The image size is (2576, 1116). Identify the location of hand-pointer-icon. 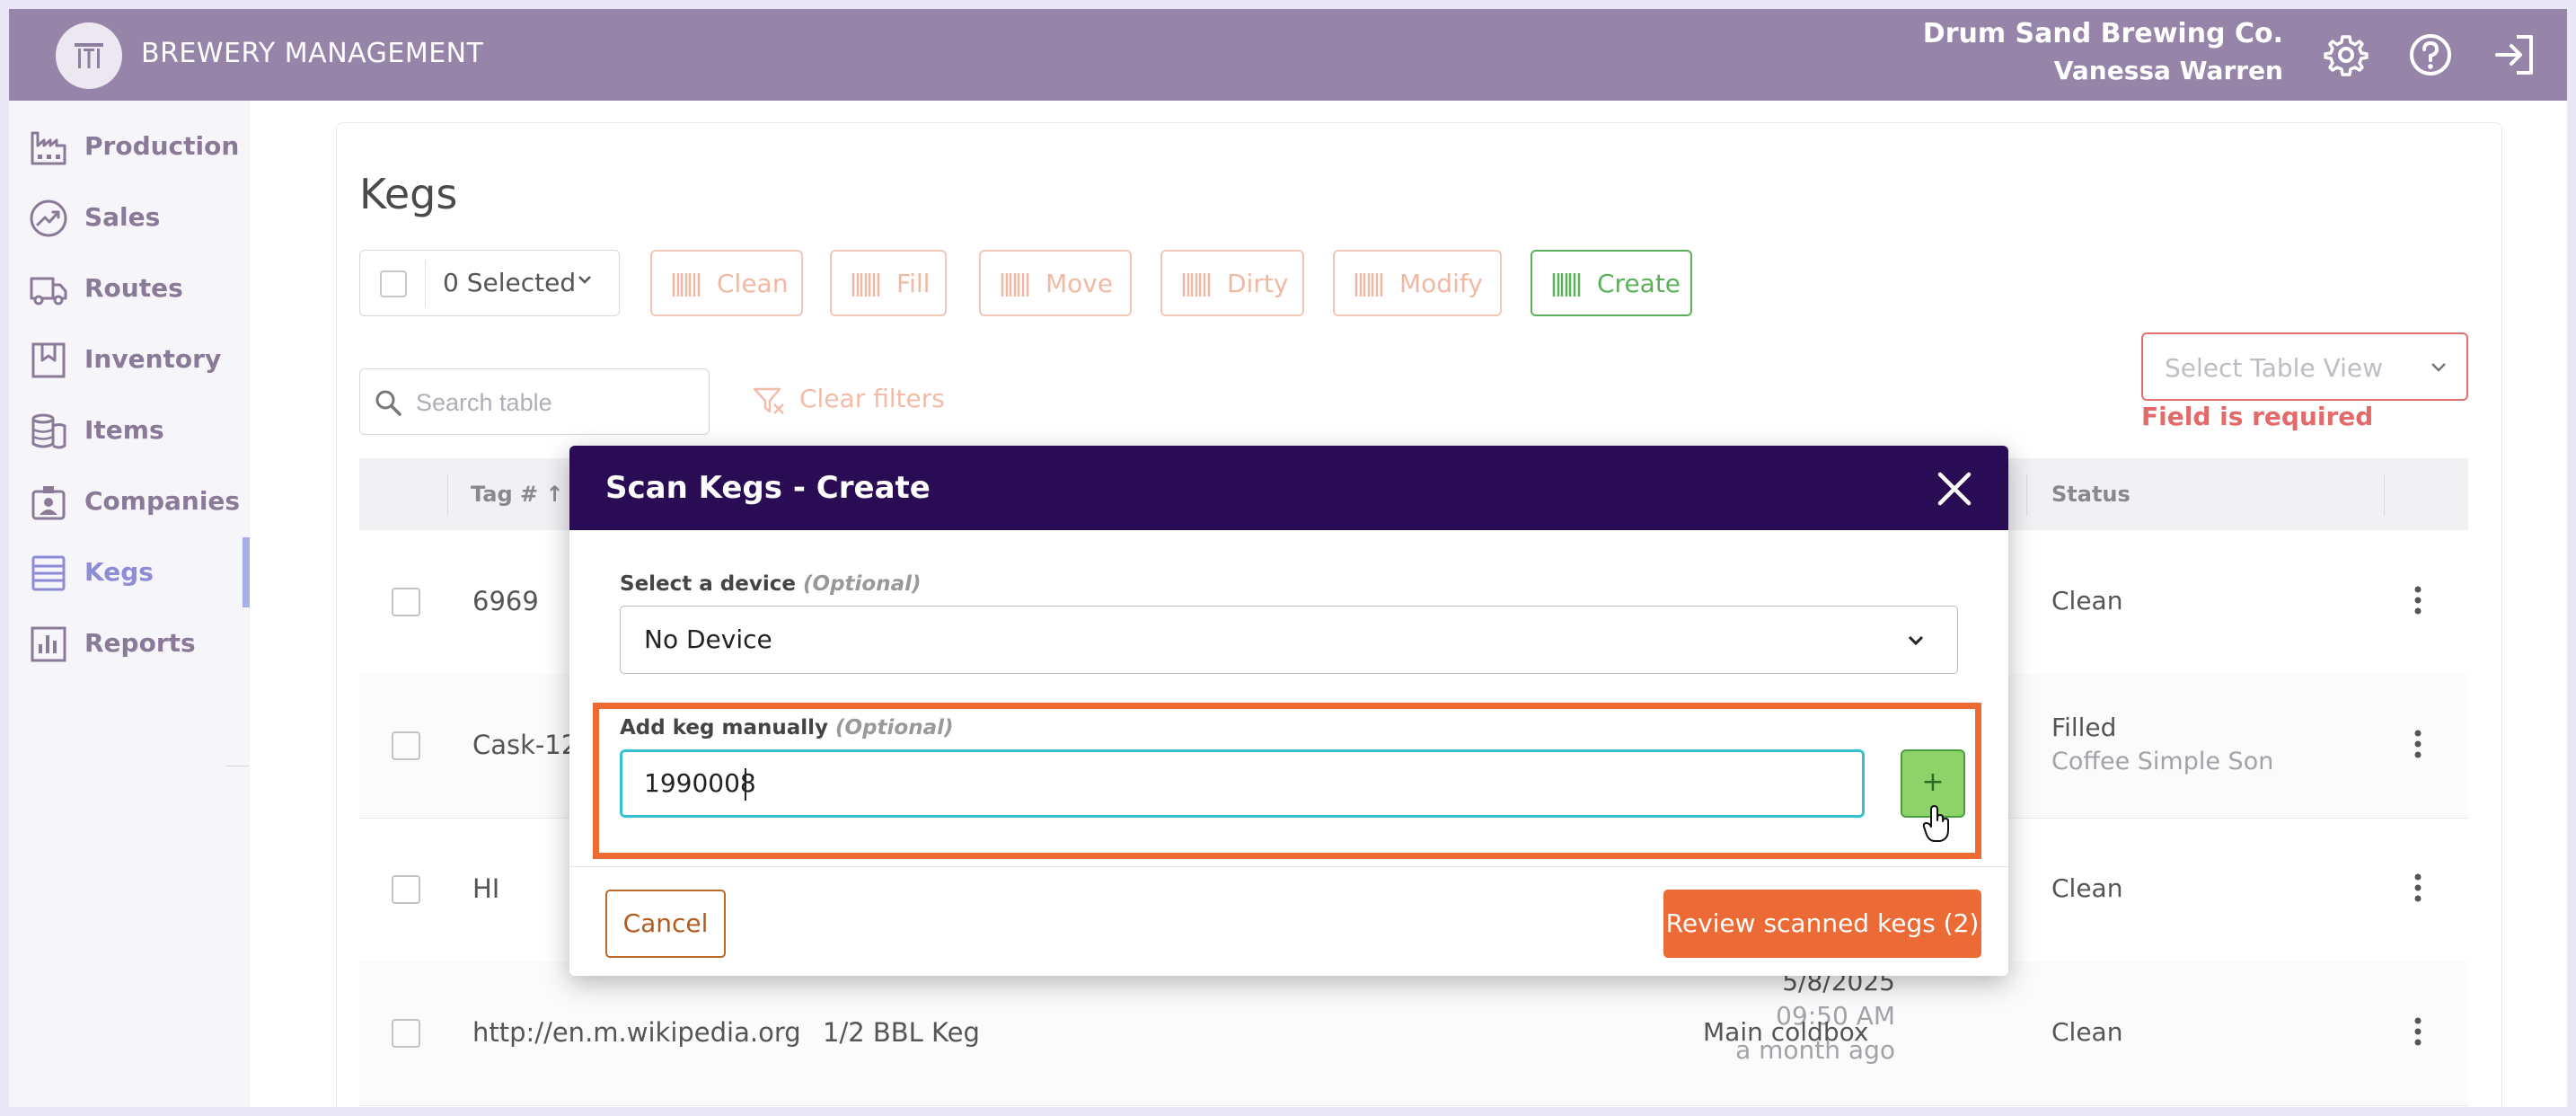
(1935, 823).